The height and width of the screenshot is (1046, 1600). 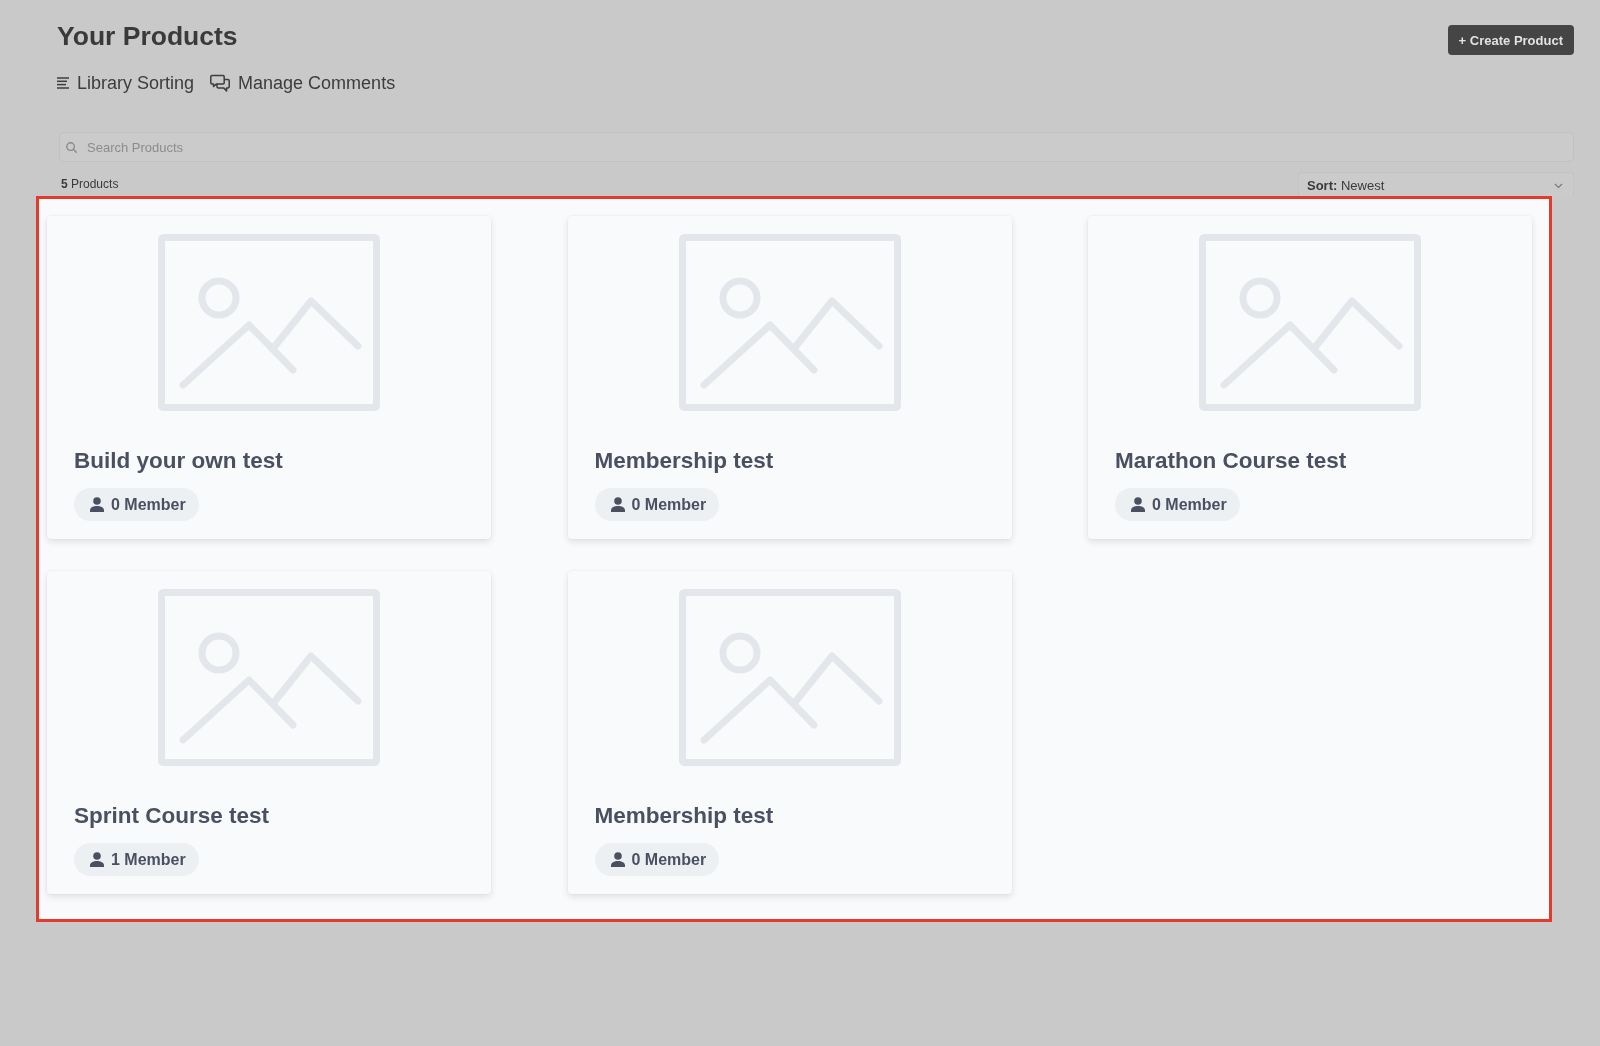 I want to click on search-field: Search Products, so click(x=816, y=147).